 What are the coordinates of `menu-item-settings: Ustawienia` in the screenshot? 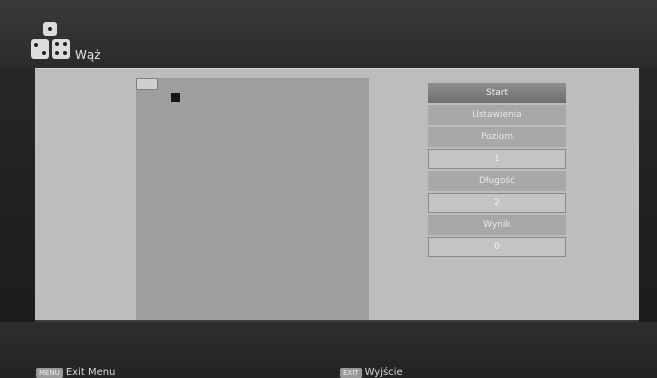 It's located at (497, 115).